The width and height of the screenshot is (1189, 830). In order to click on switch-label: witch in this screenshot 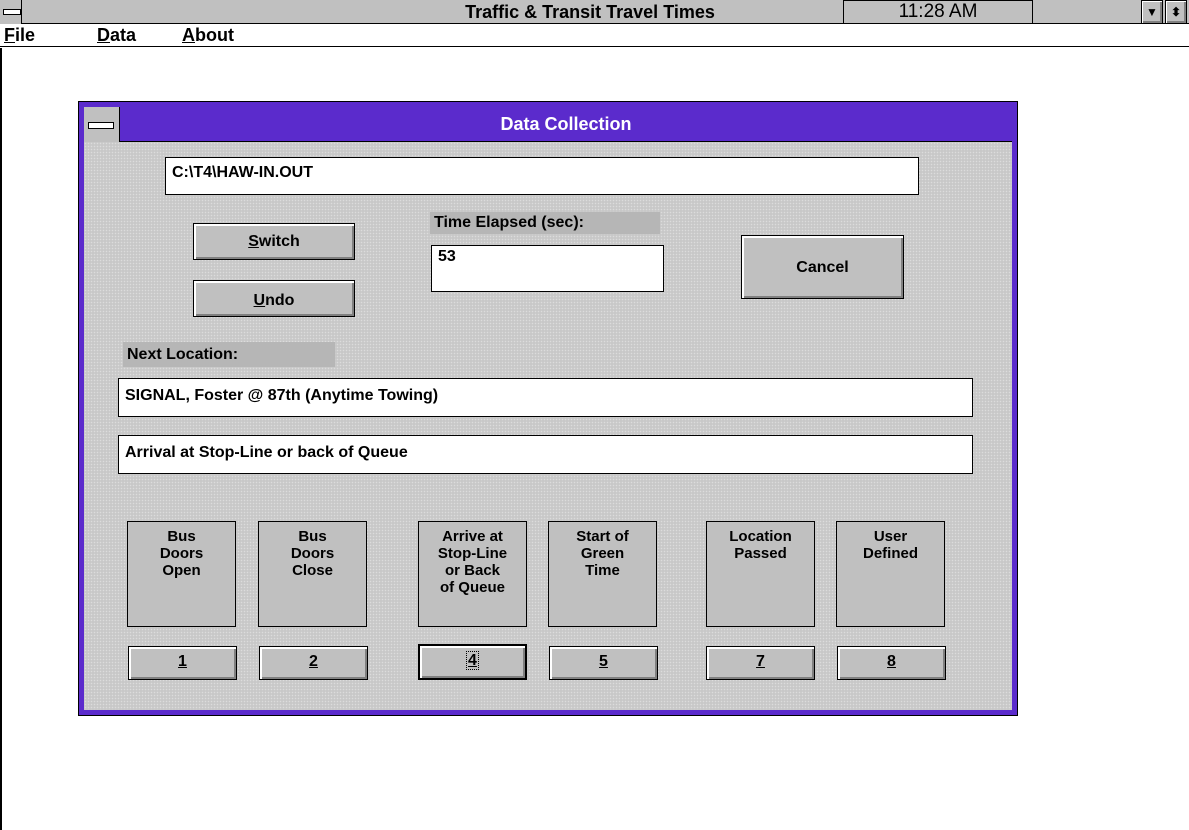, I will do `click(279, 241)`.